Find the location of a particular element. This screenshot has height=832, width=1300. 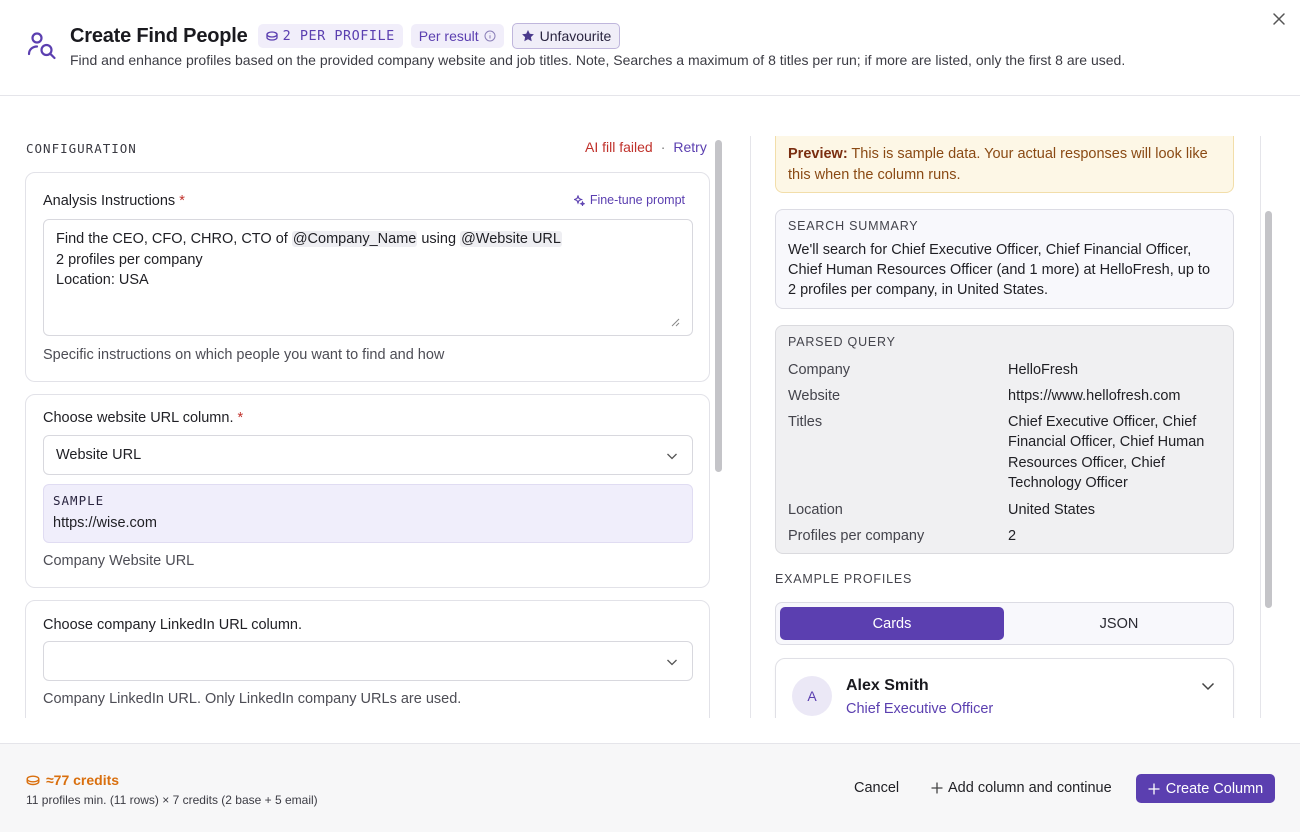

unfavourite-button: Unfavourite is located at coordinates (566, 36).